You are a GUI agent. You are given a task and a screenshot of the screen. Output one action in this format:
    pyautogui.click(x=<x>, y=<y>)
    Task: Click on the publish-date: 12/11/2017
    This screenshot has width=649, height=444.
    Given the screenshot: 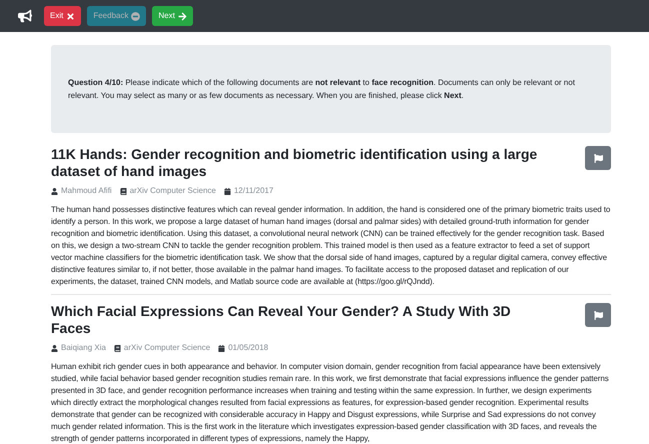 What is the action you would take?
    pyautogui.click(x=254, y=191)
    